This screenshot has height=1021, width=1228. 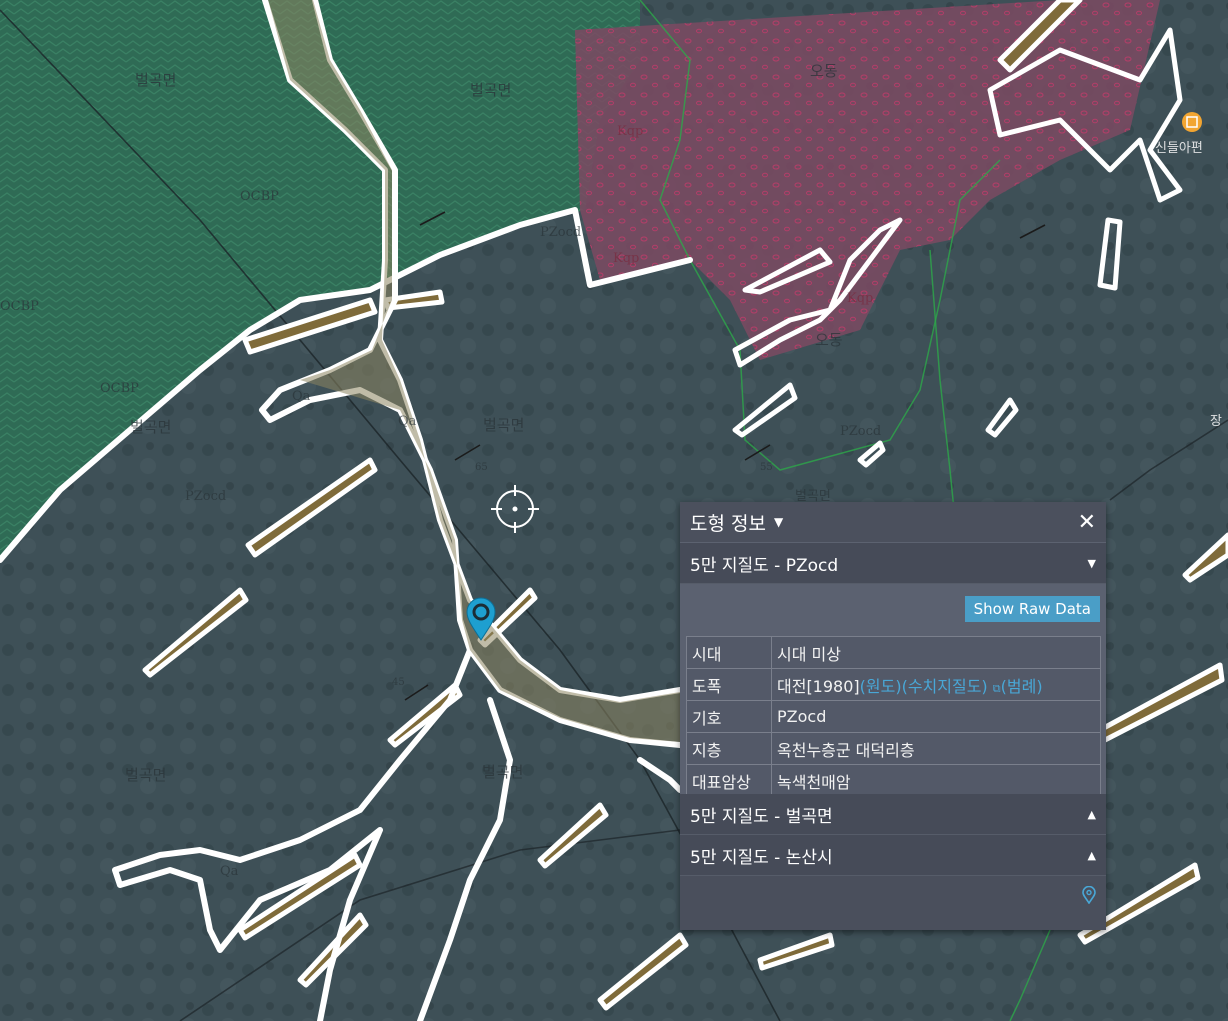 I want to click on attr-value: 대전[1980](원도)(수치지질도) ⧉(범례), so click(x=936, y=684).